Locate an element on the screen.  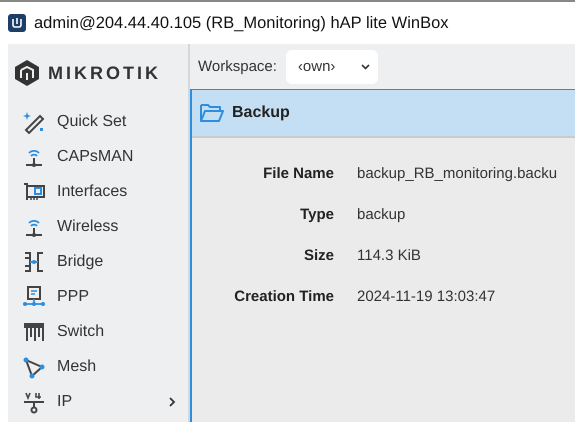
sidebar-item: Switch is located at coordinates (98, 331).